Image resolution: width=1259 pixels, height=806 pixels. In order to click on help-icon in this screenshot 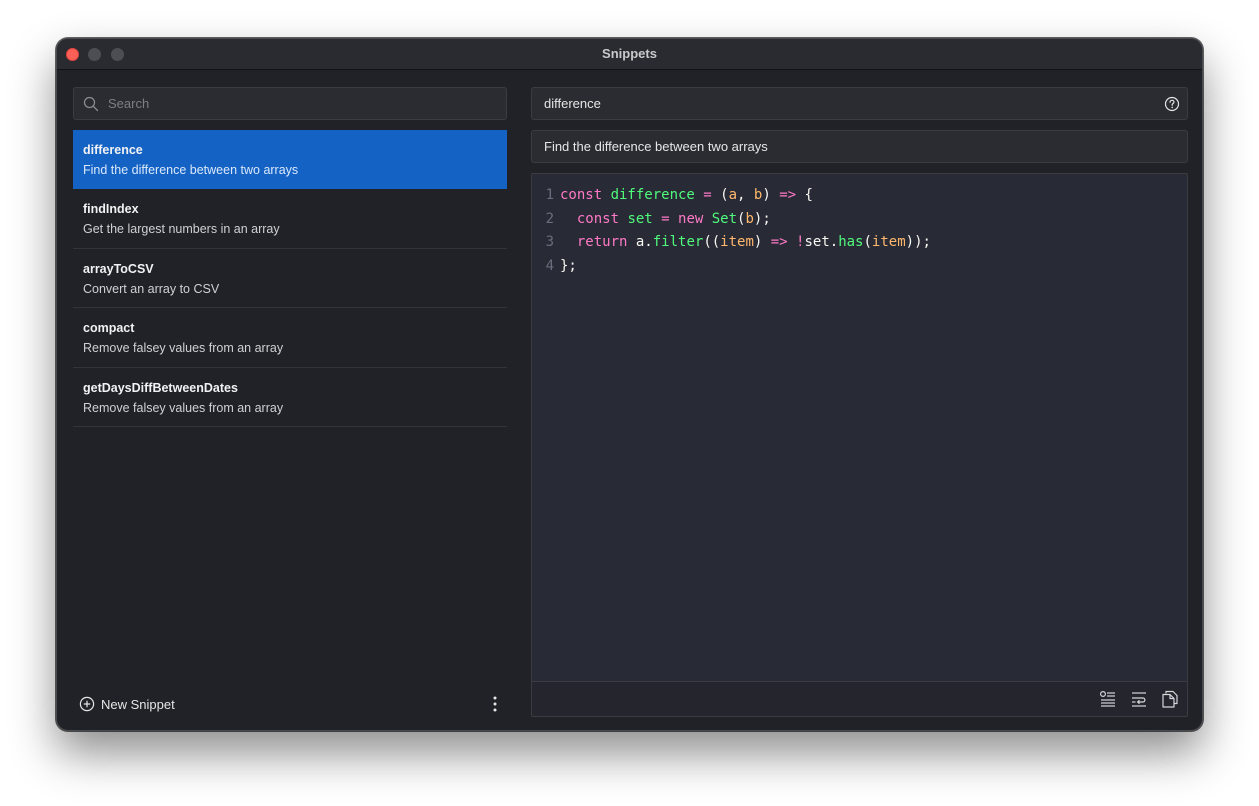, I will do `click(1172, 104)`.